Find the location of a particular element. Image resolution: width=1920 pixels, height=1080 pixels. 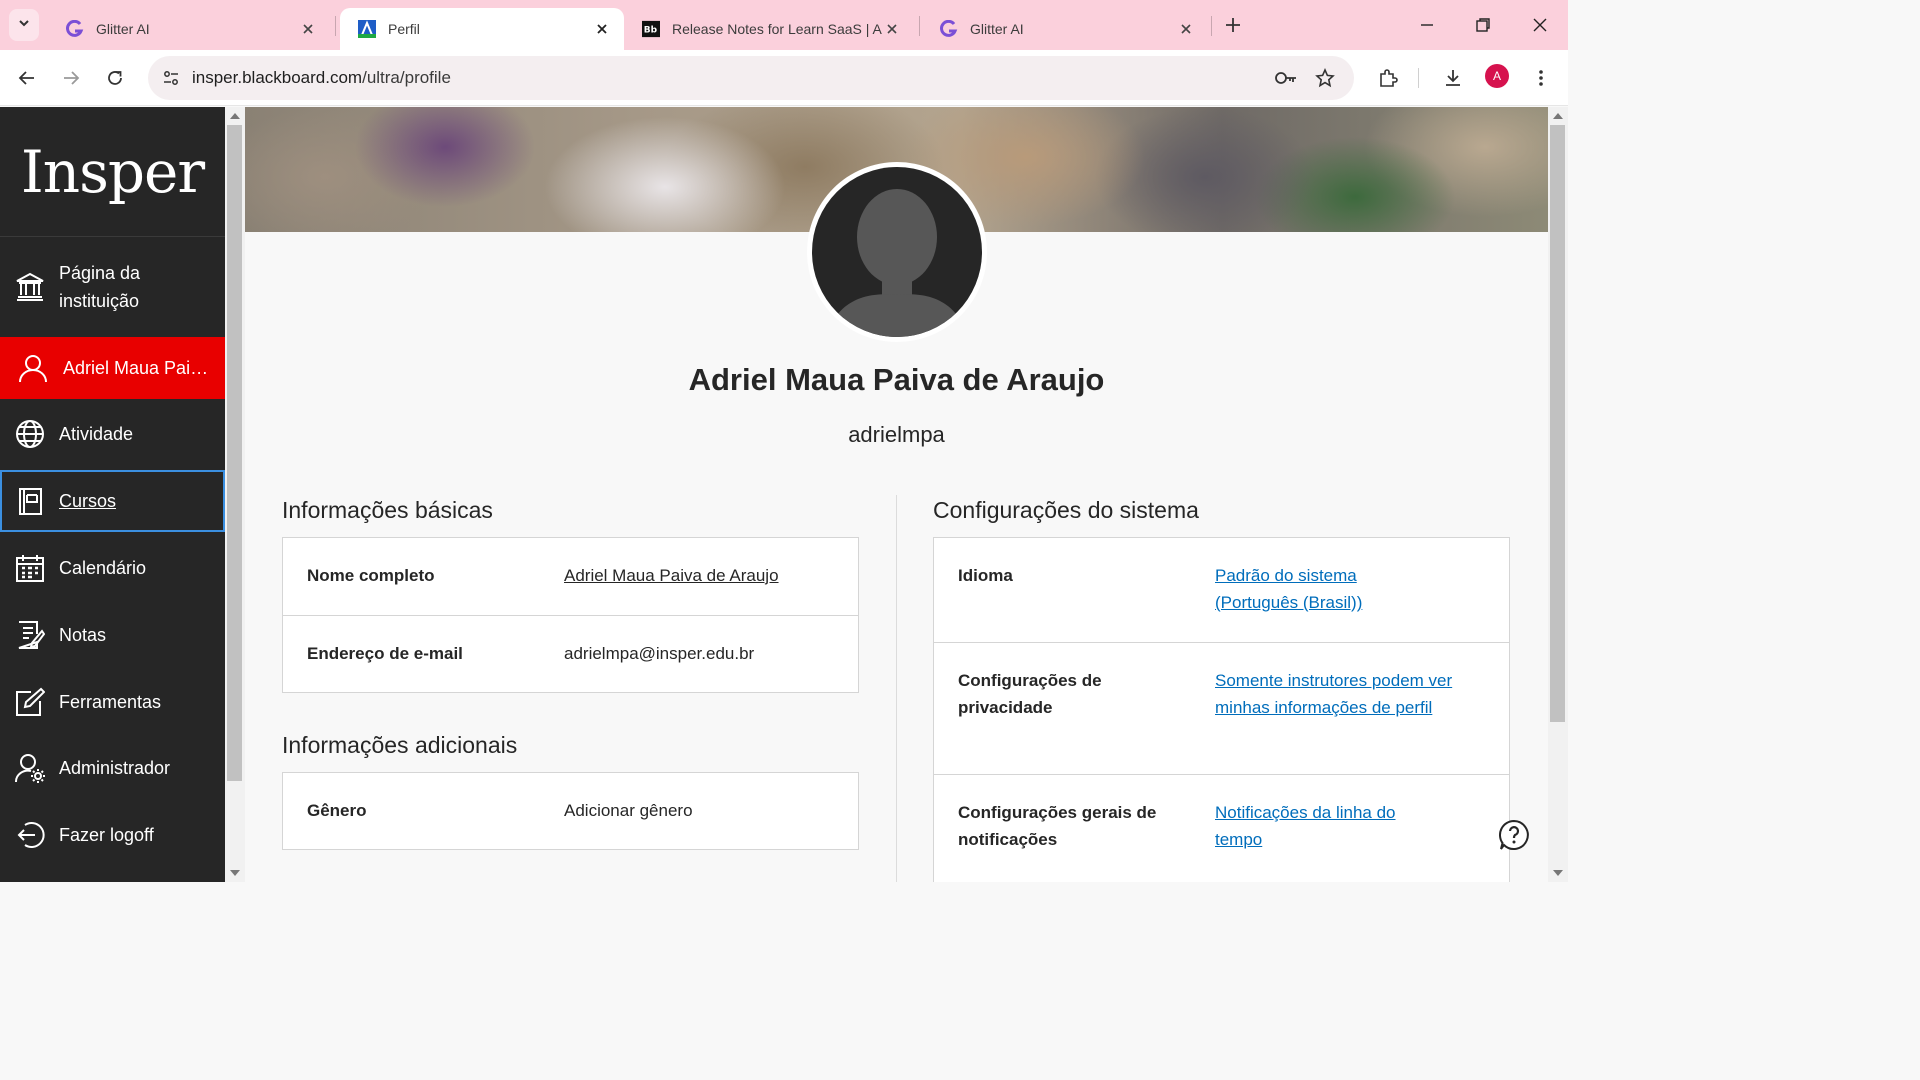

additional-info-card: Gênero Adicionar gênero is located at coordinates (570, 811).